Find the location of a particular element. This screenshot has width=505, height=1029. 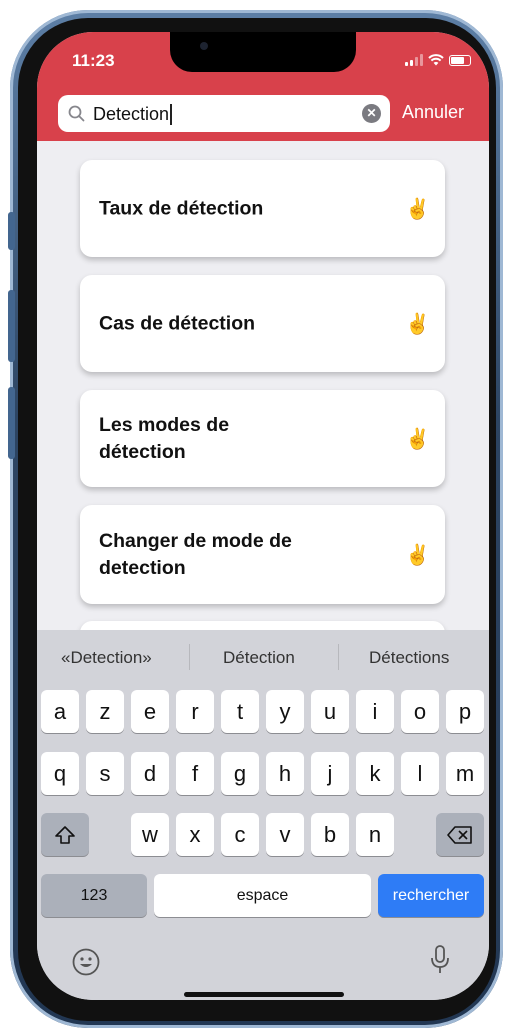

key-letter: g is located at coordinates (240, 773).